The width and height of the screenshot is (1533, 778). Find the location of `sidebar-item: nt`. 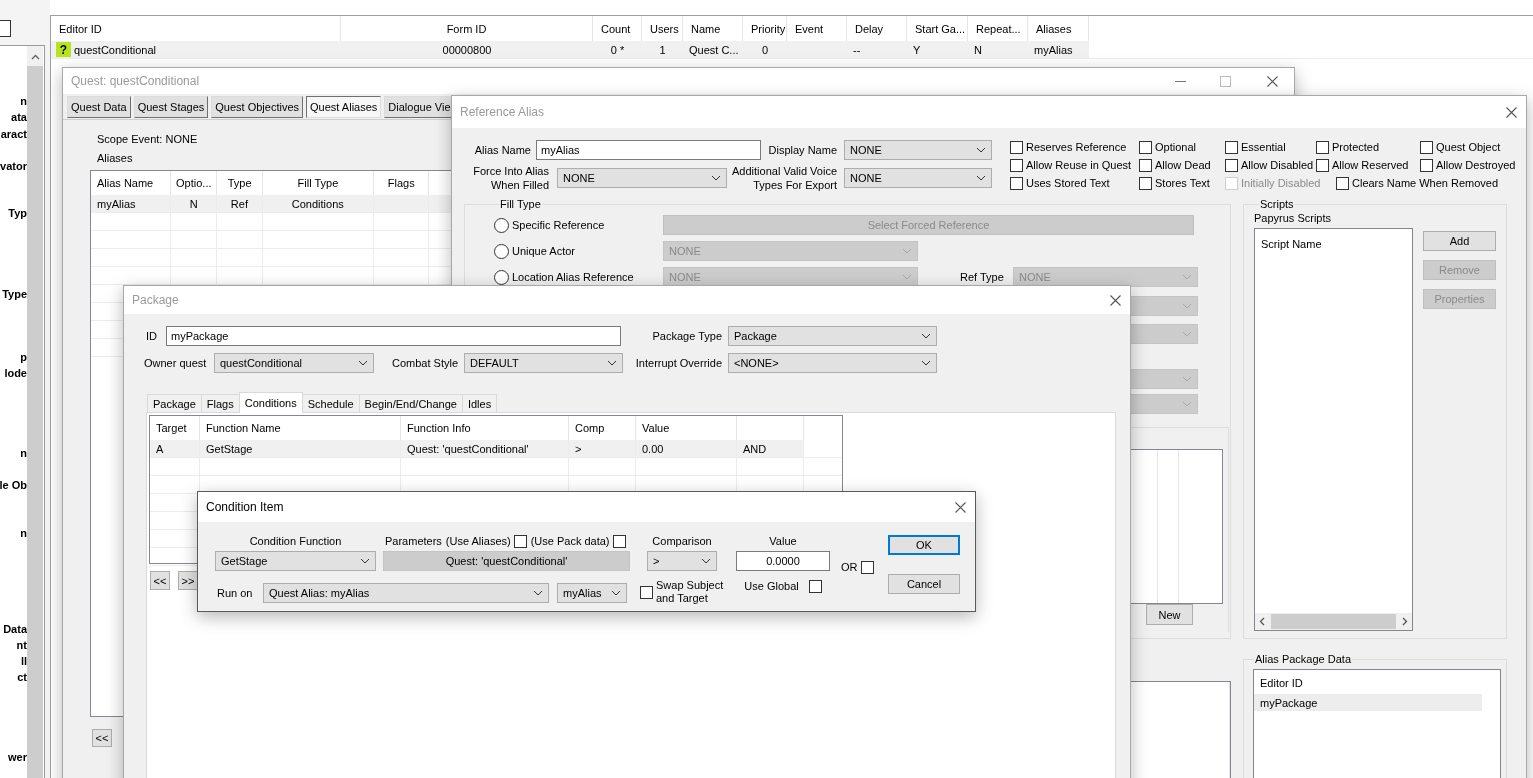

sidebar-item: nt is located at coordinates (21, 645).